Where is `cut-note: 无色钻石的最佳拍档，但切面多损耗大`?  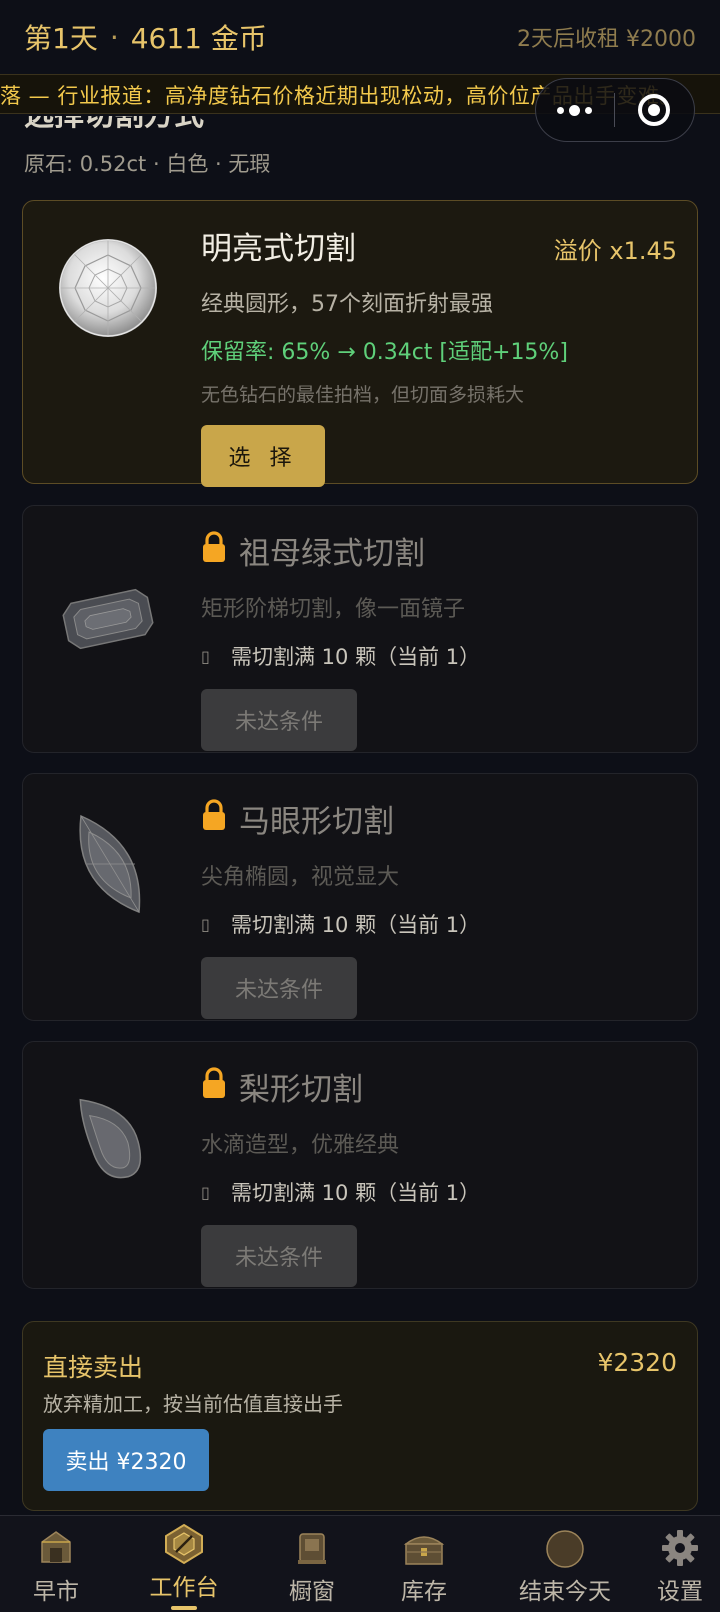
cut-note: 无色钻石的最佳拍档，但切面多损耗大 is located at coordinates (363, 395).